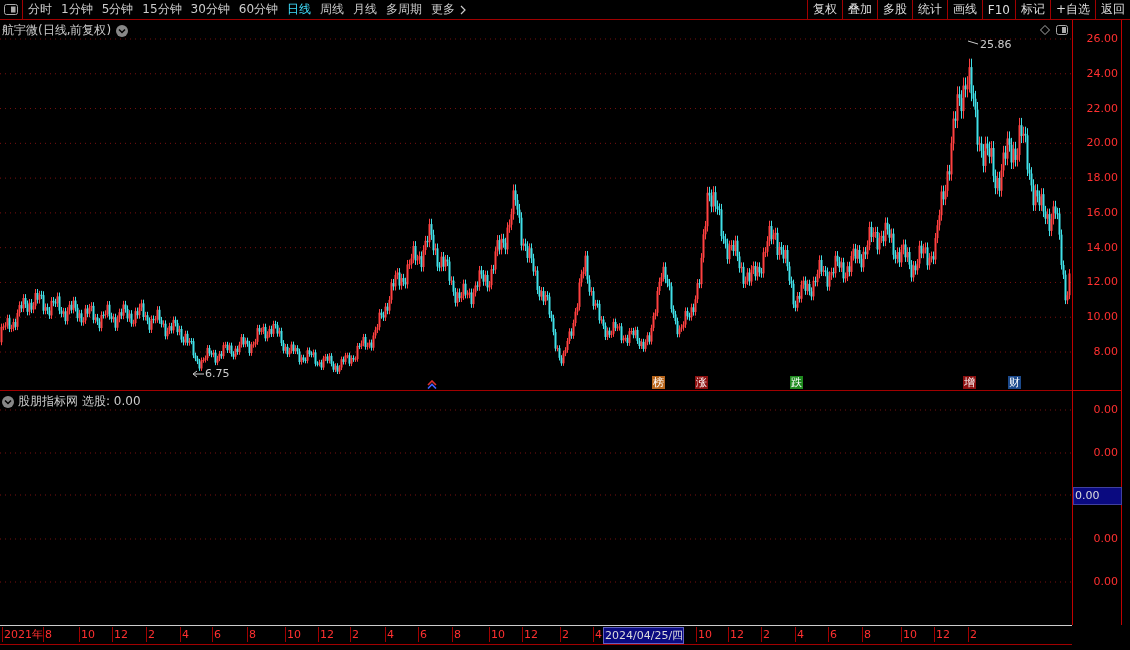 This screenshot has width=1130, height=650. I want to click on indicator-reading: 选股: 0.00, so click(111, 401).